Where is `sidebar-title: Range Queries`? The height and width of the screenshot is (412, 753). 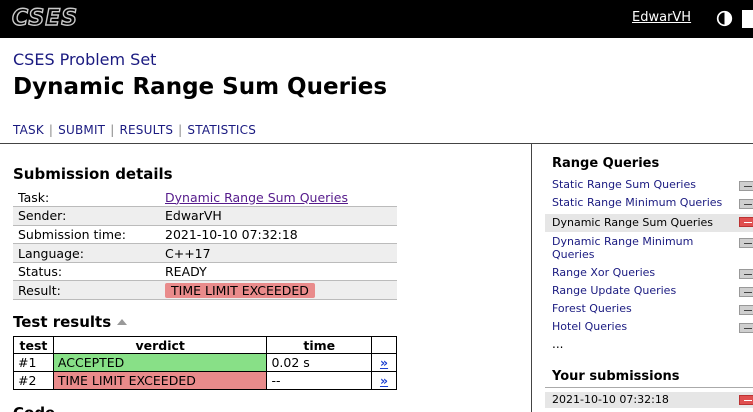 sidebar-title: Range Queries is located at coordinates (606, 163).